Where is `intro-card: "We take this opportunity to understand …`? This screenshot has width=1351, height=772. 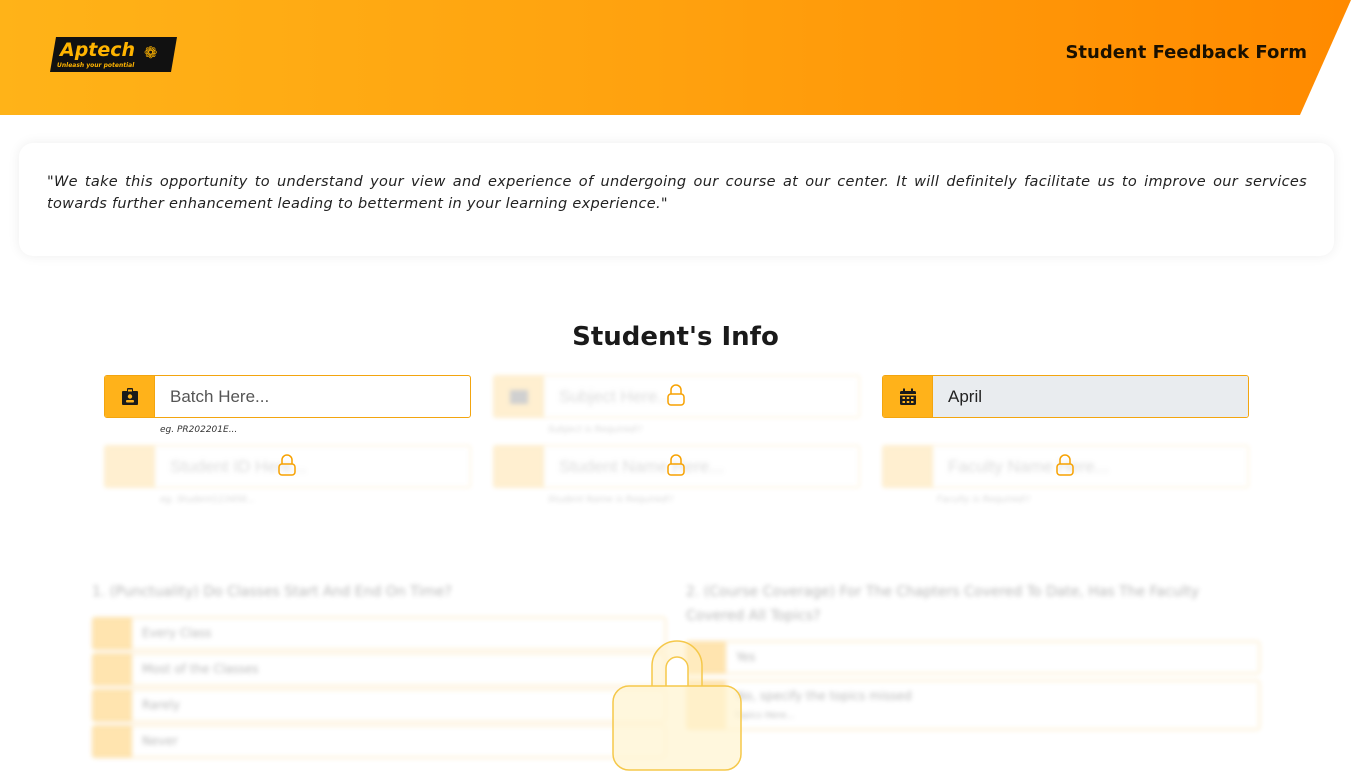
intro-card: "We take this opportunity to understand … is located at coordinates (676, 199).